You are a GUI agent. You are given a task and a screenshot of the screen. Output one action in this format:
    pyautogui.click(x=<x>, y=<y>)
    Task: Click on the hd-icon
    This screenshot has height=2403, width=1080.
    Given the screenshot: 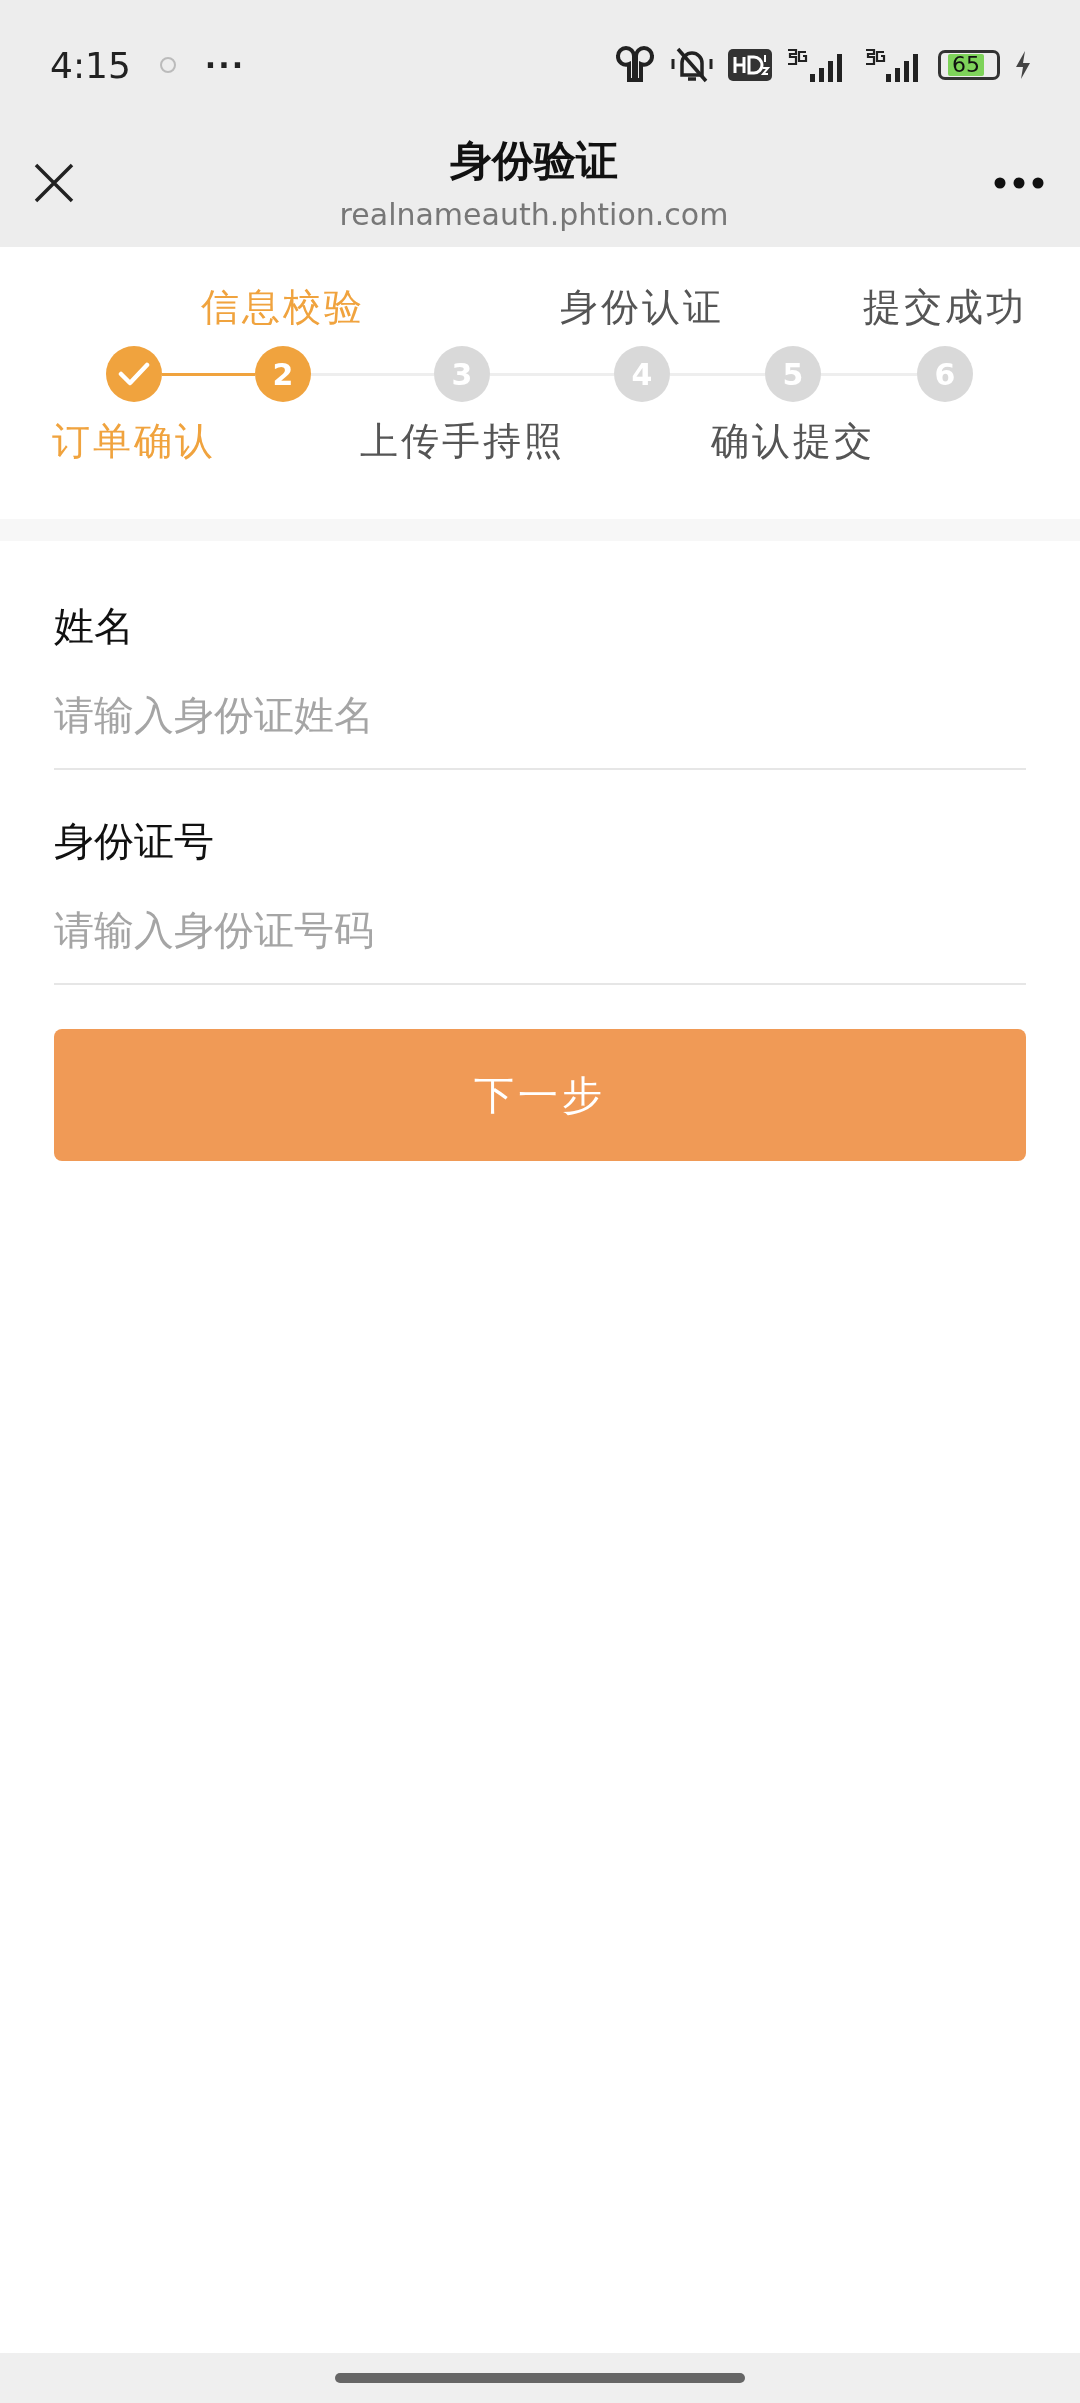 What is the action you would take?
    pyautogui.click(x=750, y=65)
    